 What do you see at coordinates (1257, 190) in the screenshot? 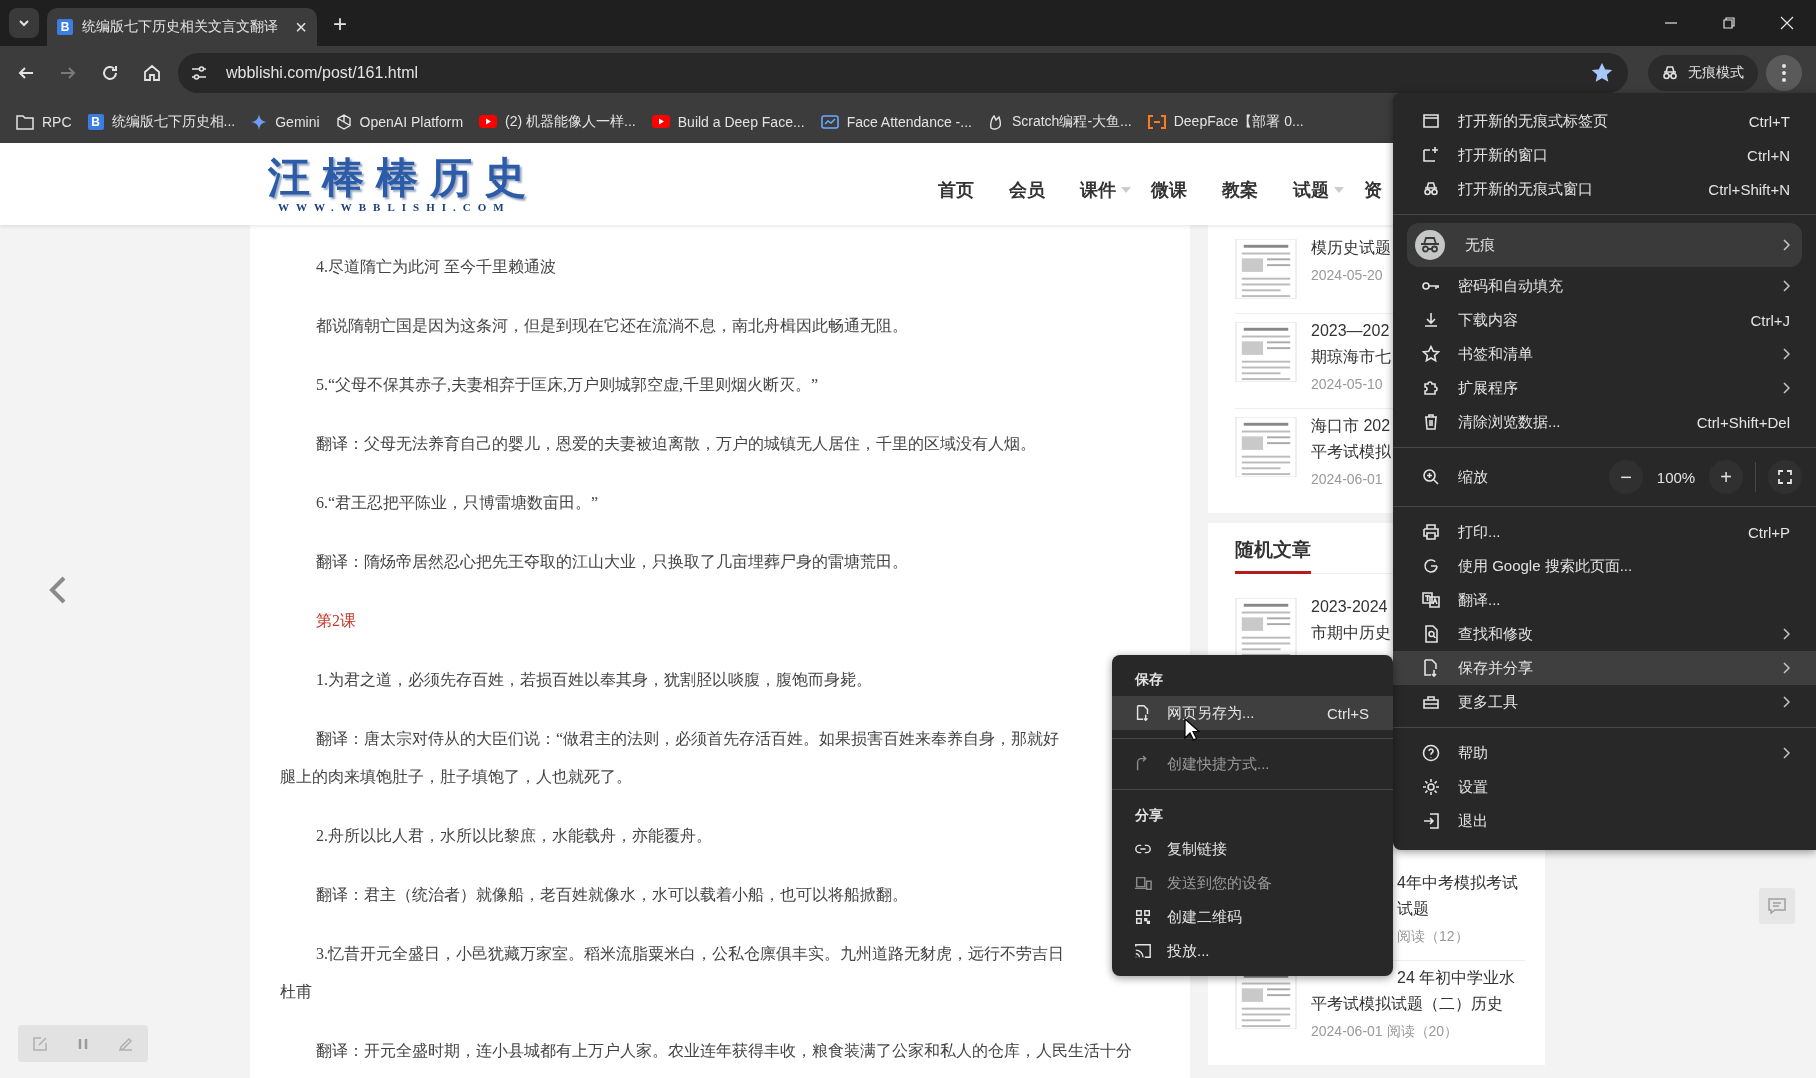
I see `nav-link: 教案` at bounding box center [1257, 190].